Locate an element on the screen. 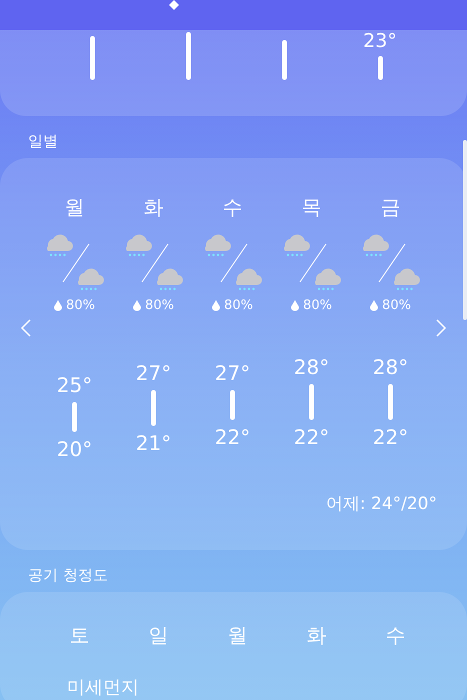 The width and height of the screenshot is (467, 700). temperature: 23° is located at coordinates (380, 41).